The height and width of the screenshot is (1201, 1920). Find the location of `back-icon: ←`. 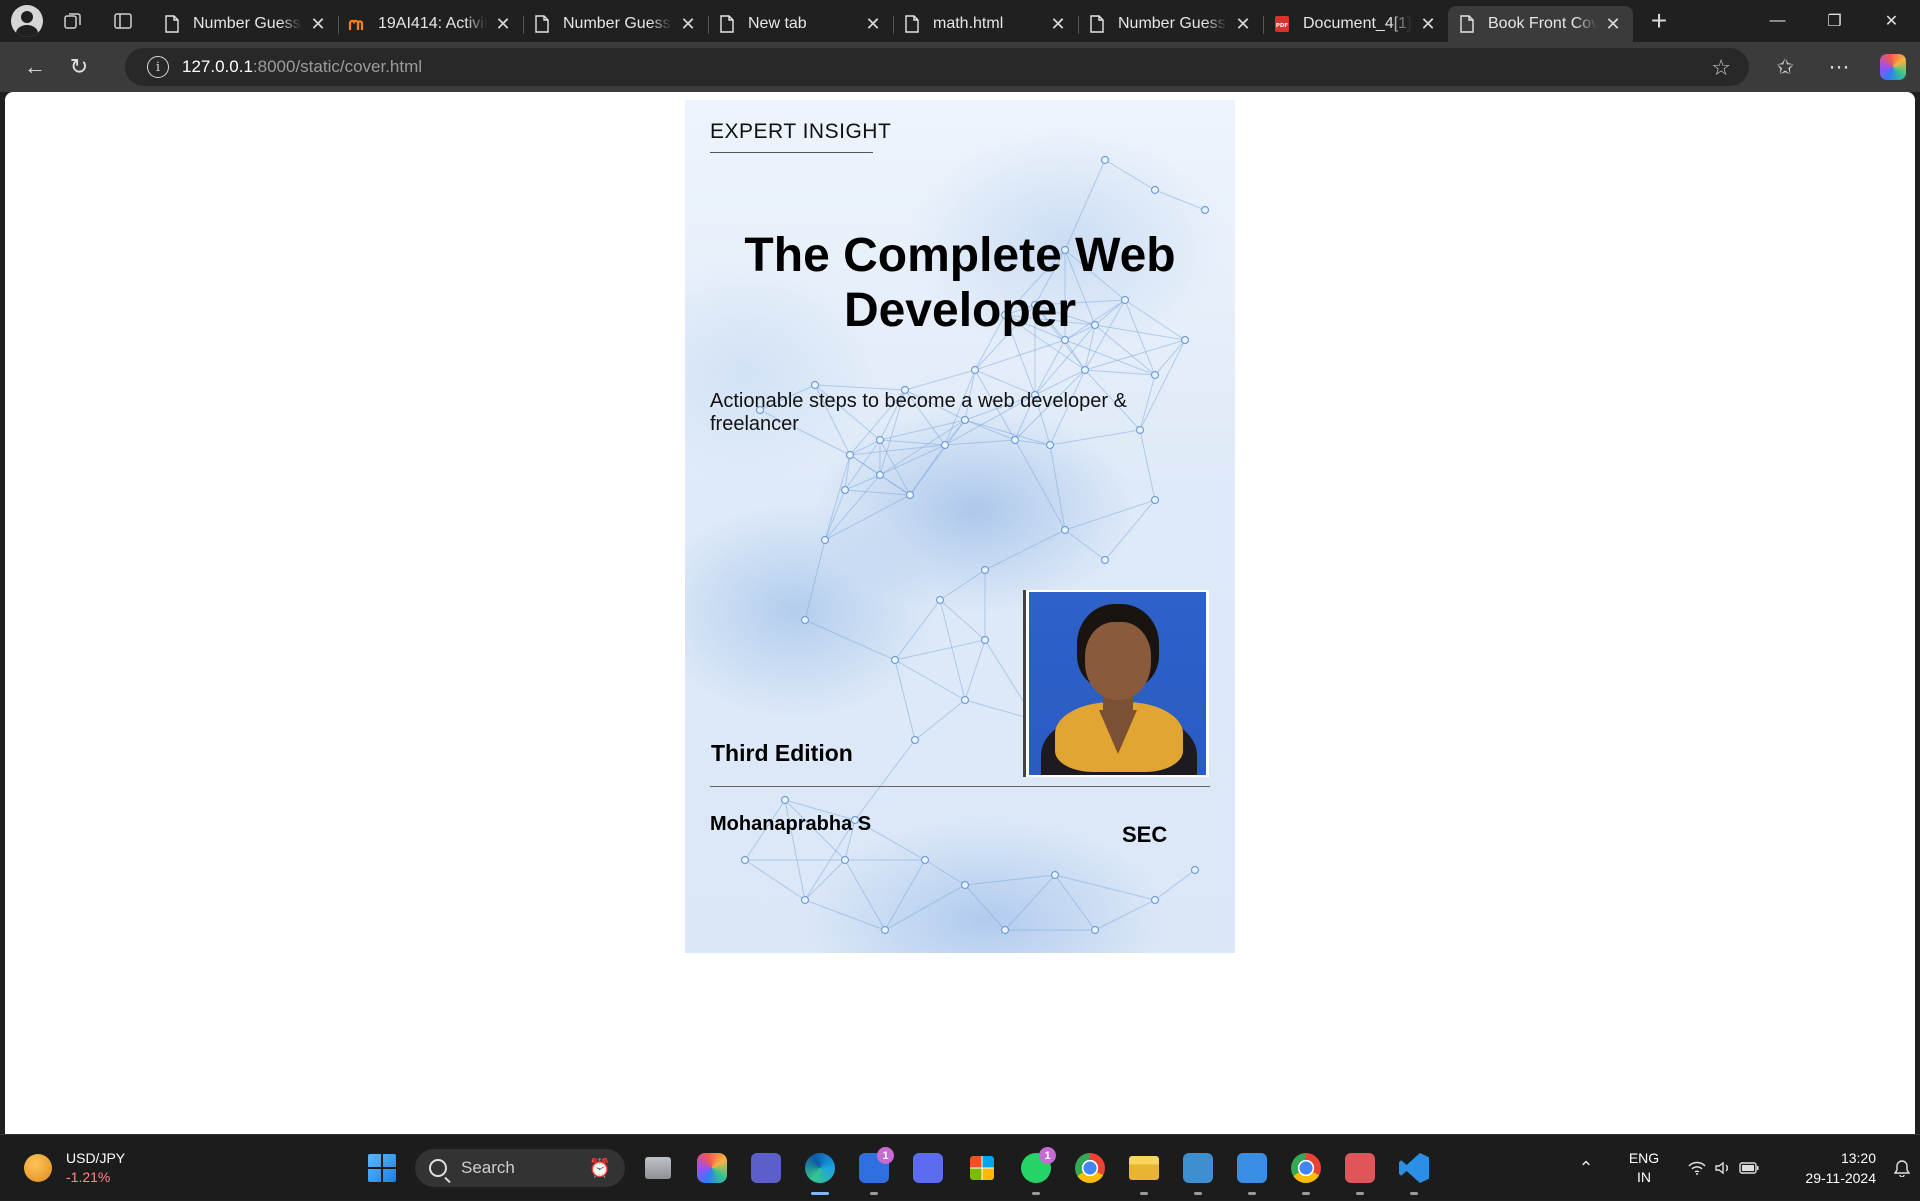

back-icon: ← is located at coordinates (35, 67).